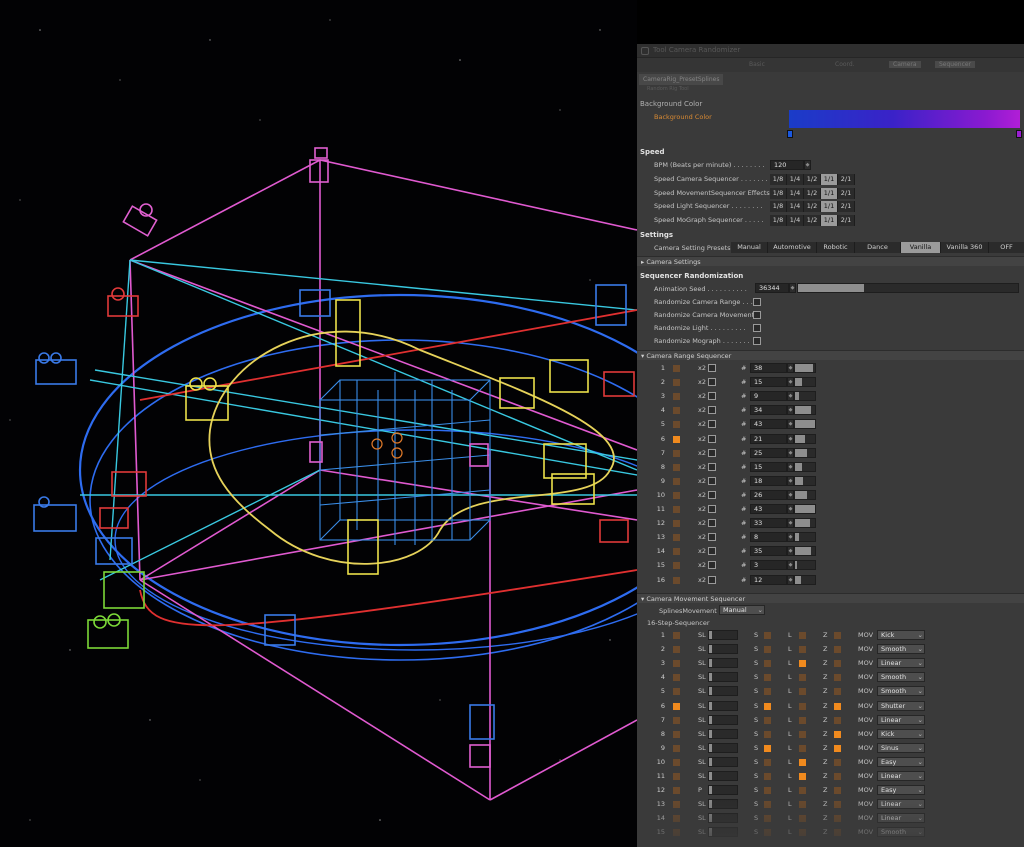  I want to click on preset-robotic: Robotic, so click(836, 247).